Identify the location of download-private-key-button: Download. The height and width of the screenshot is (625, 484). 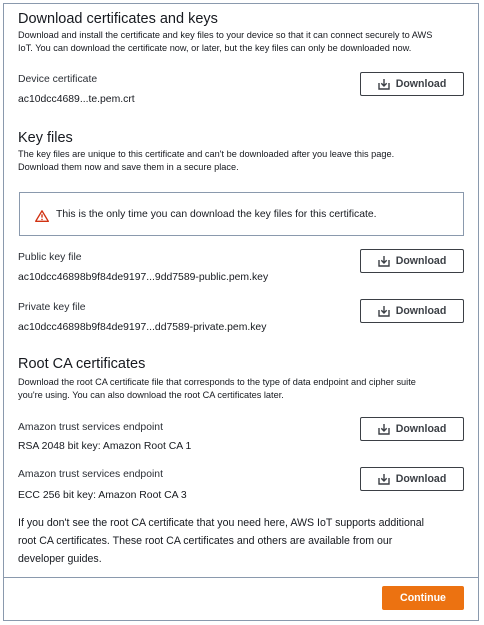
(412, 311).